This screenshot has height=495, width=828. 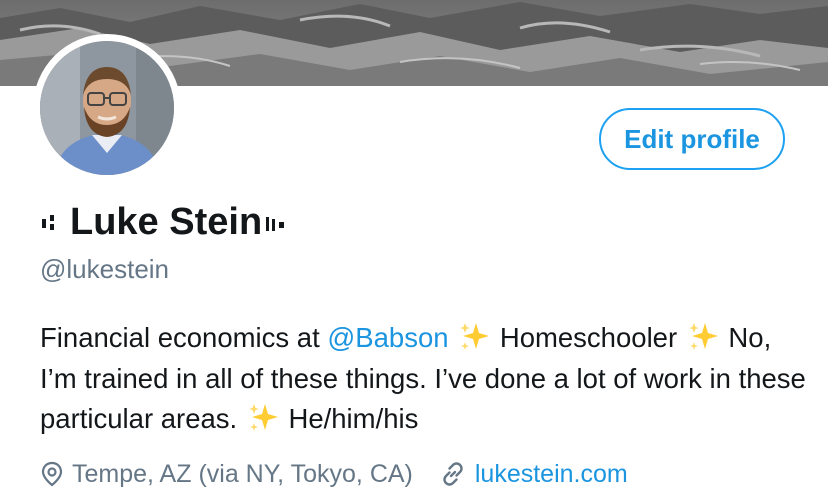 What do you see at coordinates (52, 474) in the screenshot?
I see `location-pin-icon` at bounding box center [52, 474].